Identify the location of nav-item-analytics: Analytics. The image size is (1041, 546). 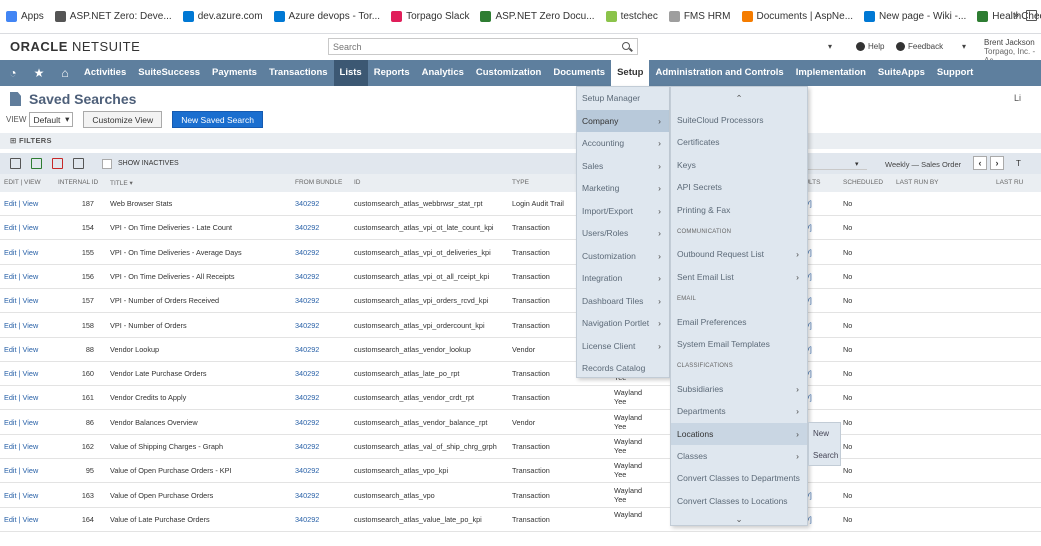
(443, 73).